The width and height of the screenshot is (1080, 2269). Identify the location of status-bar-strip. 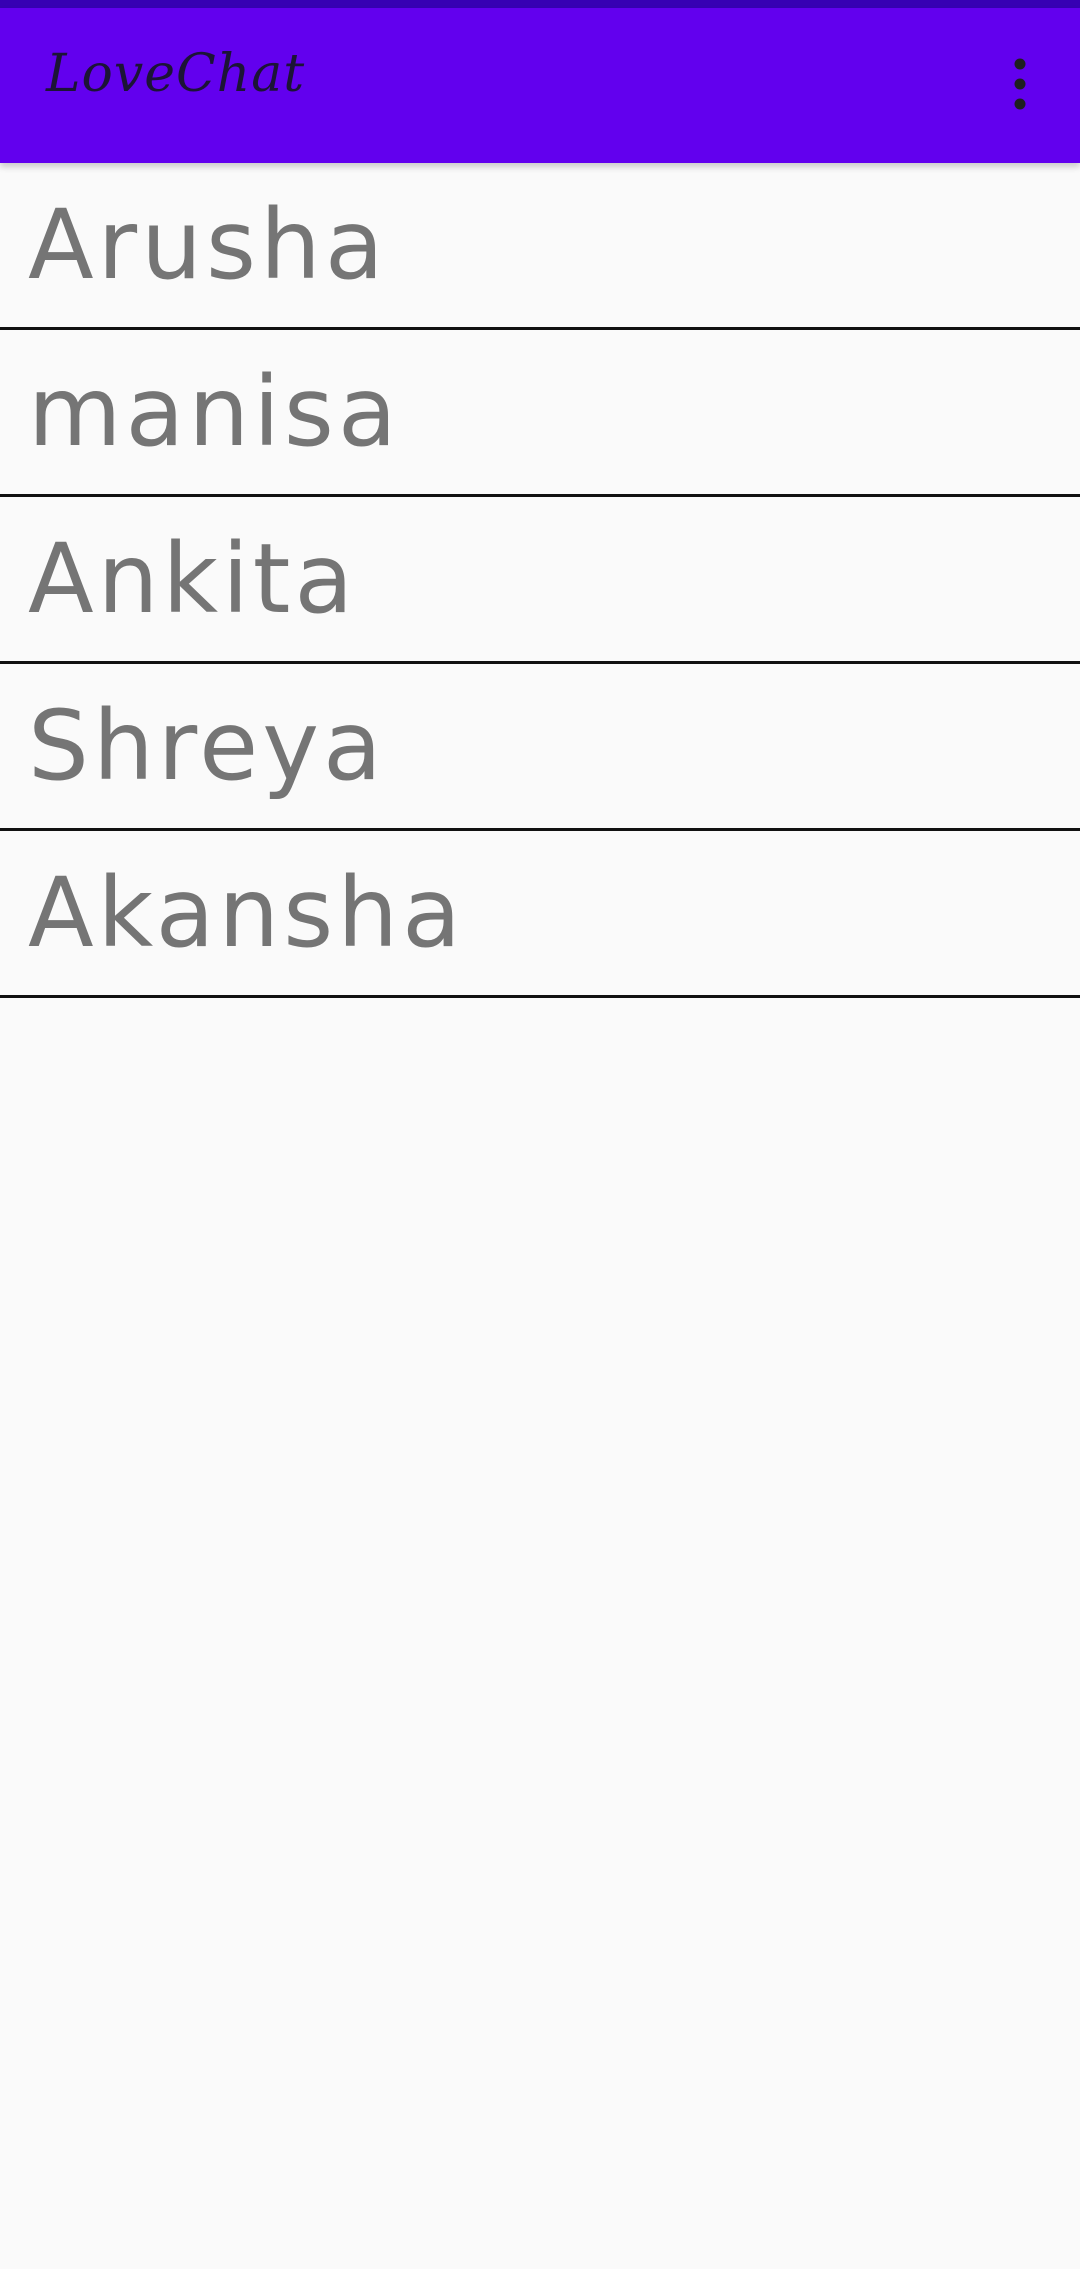
(540, 4).